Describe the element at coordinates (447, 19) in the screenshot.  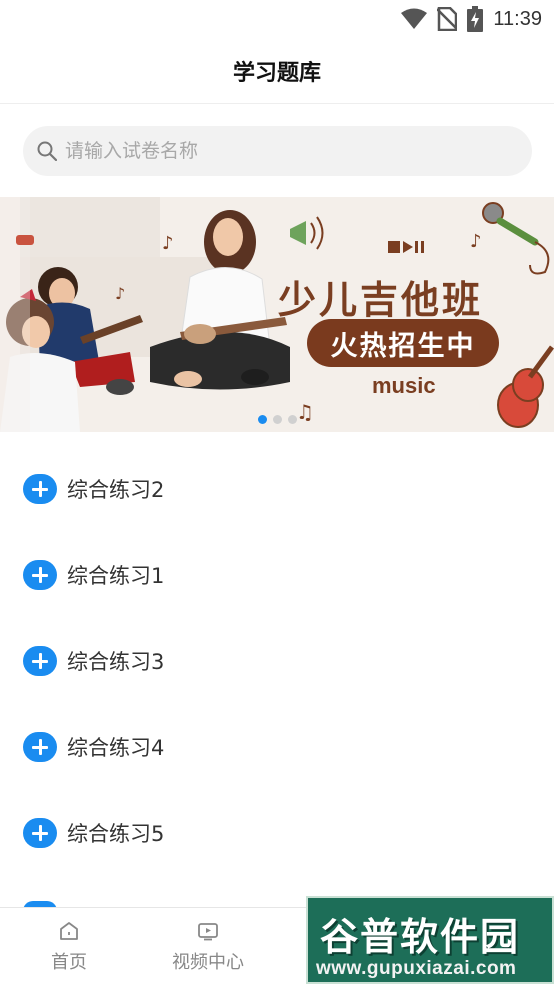
I see `no-sim-icon` at that location.